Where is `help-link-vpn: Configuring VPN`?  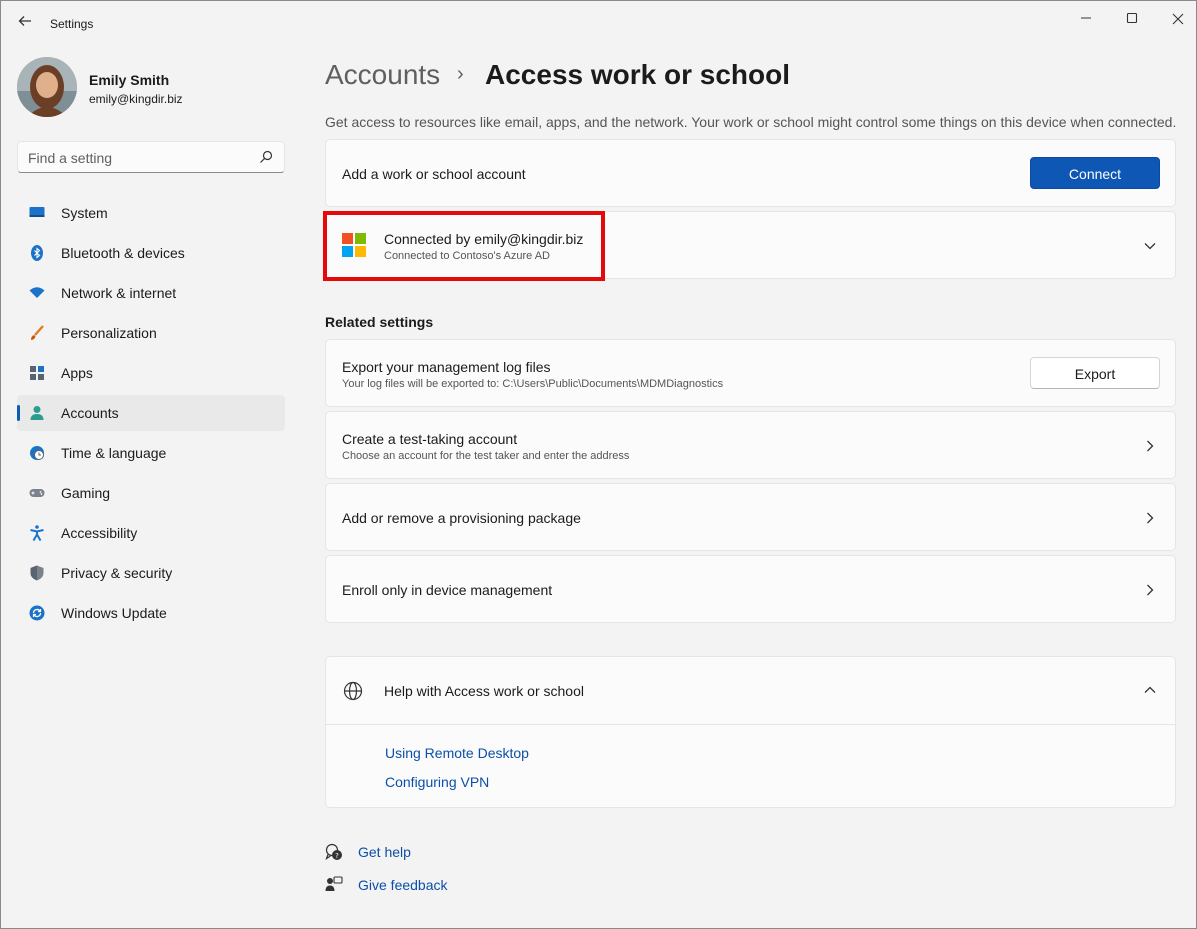
help-link-vpn: Configuring VPN is located at coordinates (437, 782).